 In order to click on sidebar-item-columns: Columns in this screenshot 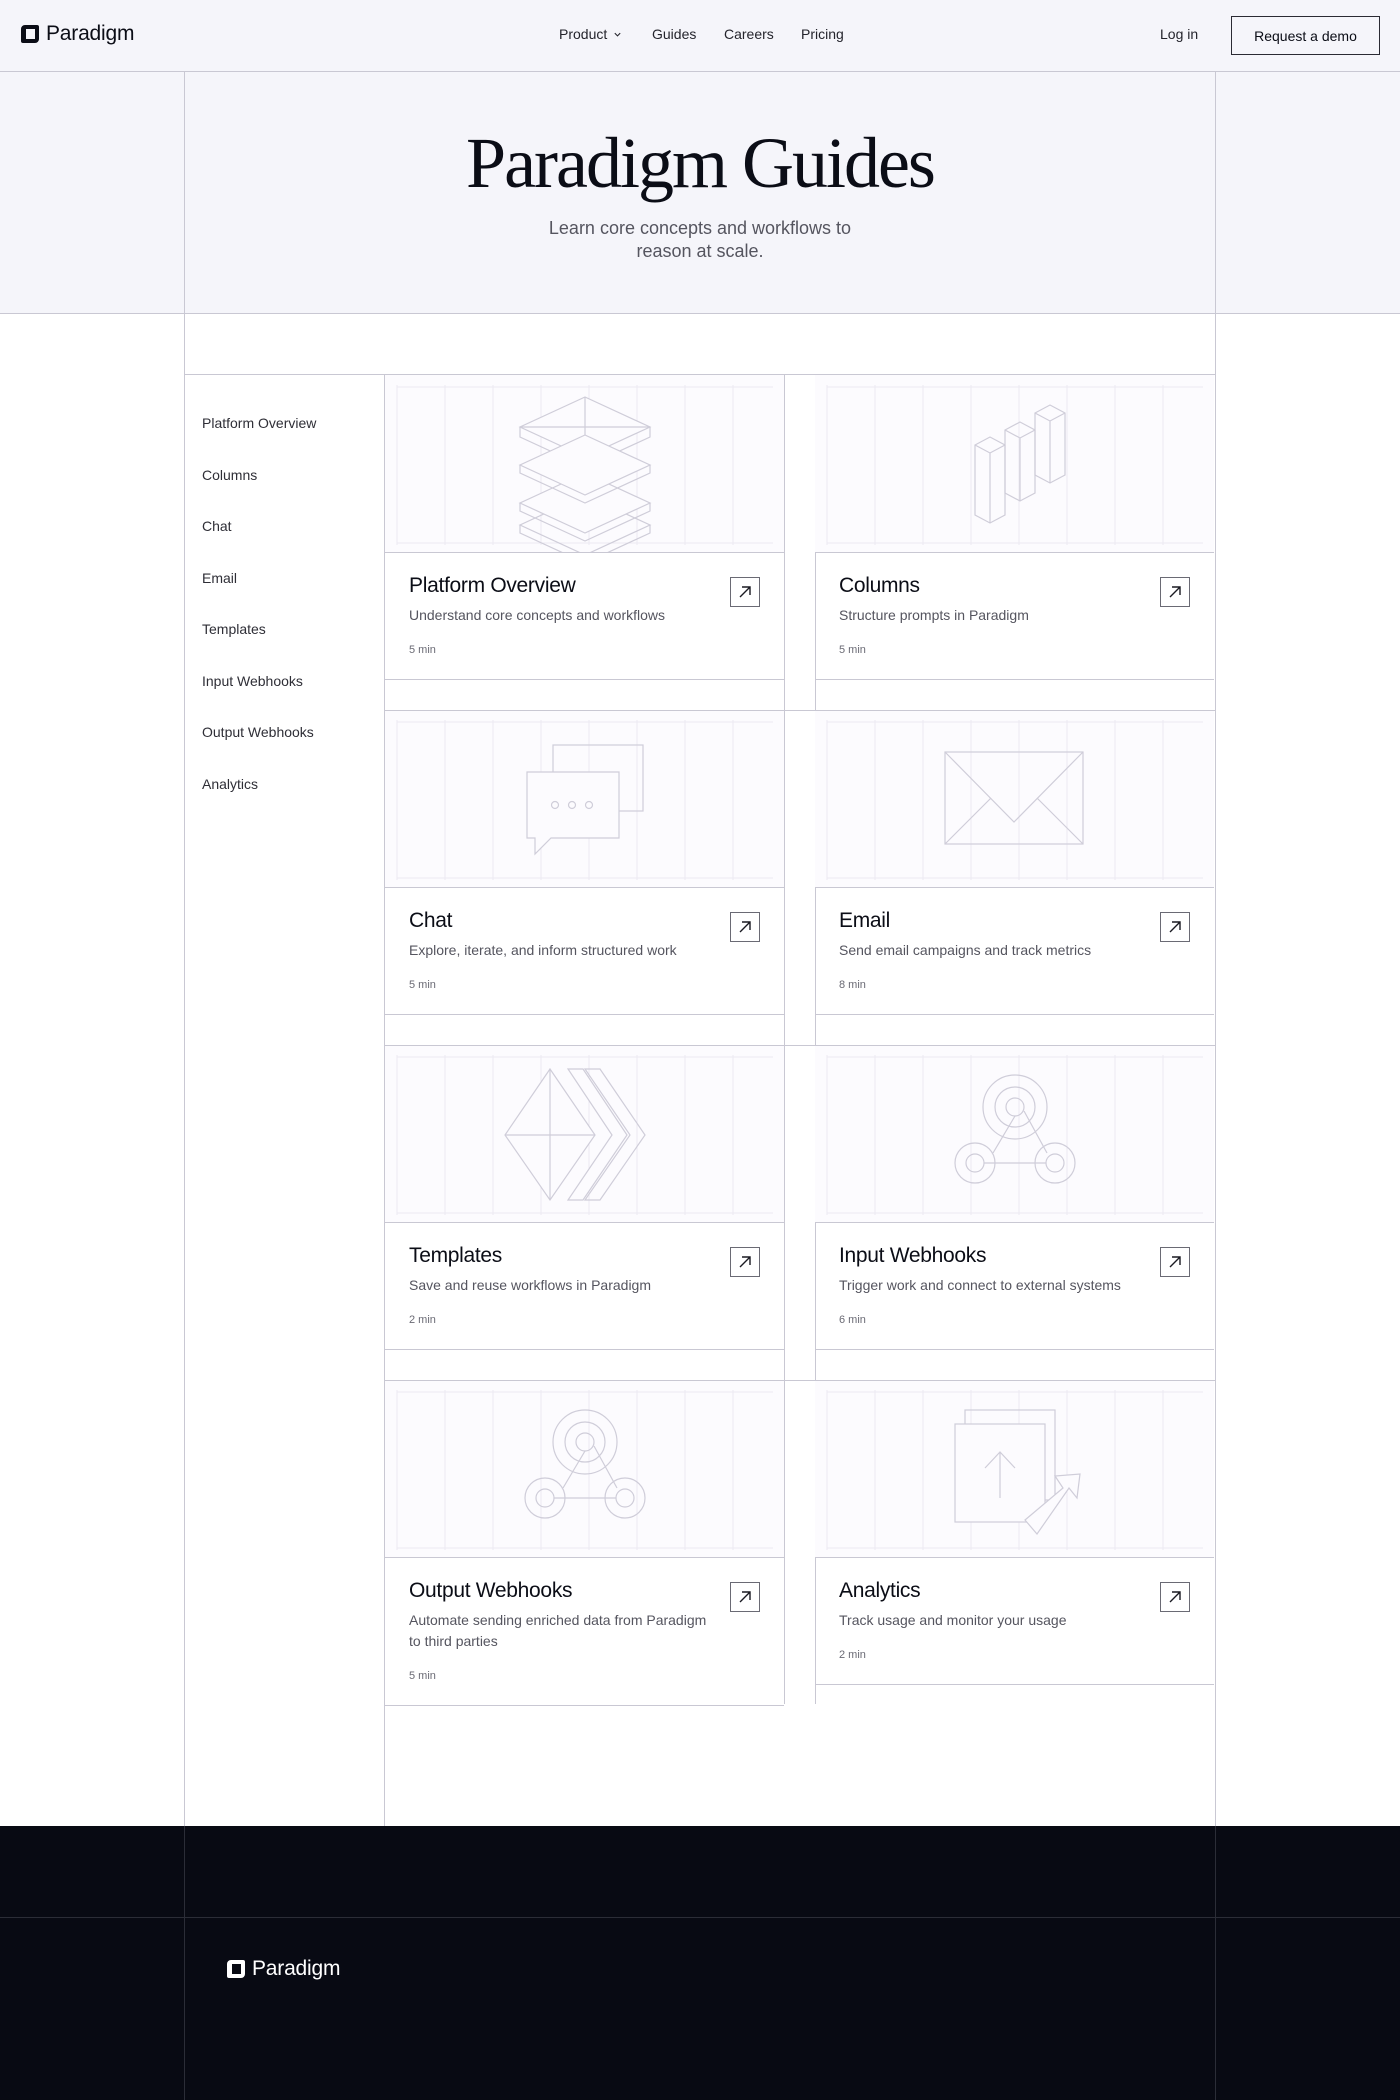, I will do `click(229, 475)`.